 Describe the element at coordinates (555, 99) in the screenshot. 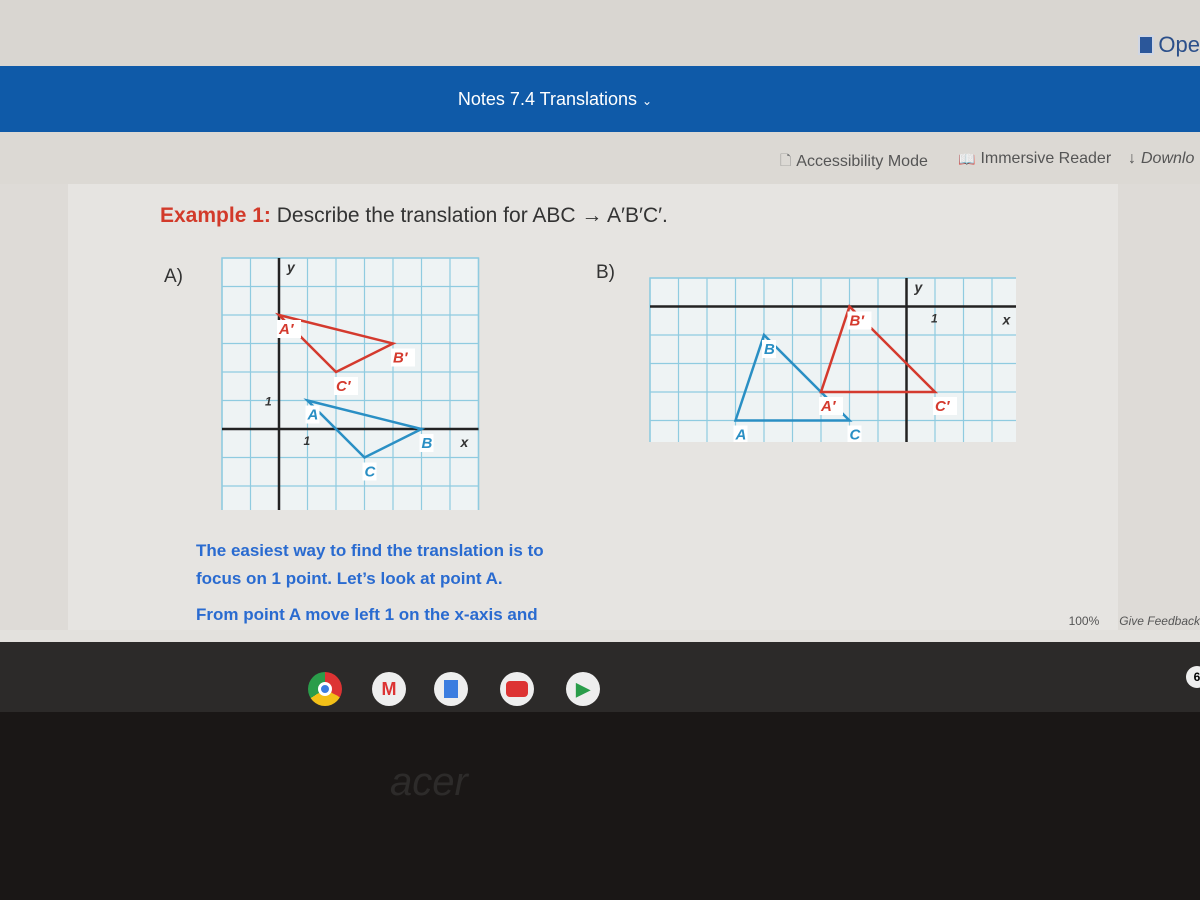

I see `document-title: Notes 7.4 Translations ⌄` at that location.